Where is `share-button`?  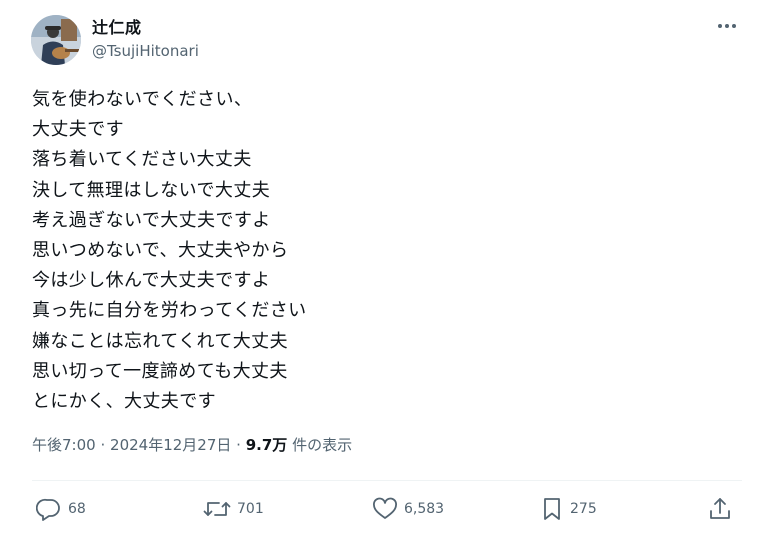
share-button is located at coordinates (720, 509).